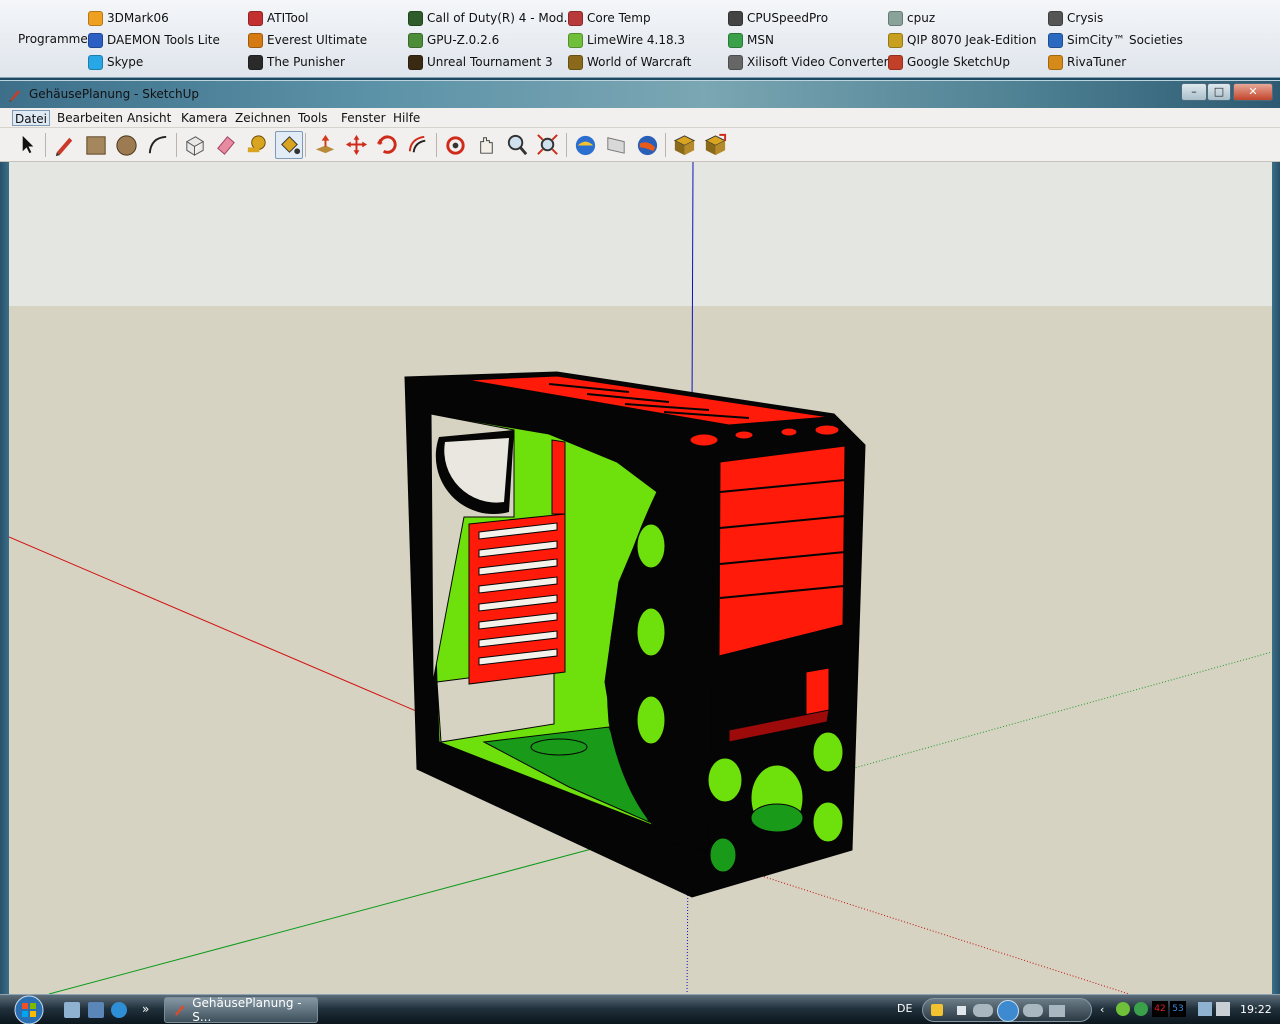 The width and height of the screenshot is (1280, 1024). Describe the element at coordinates (1160, 1009) in the screenshot. I see `cpu-temp-tray: 42` at that location.